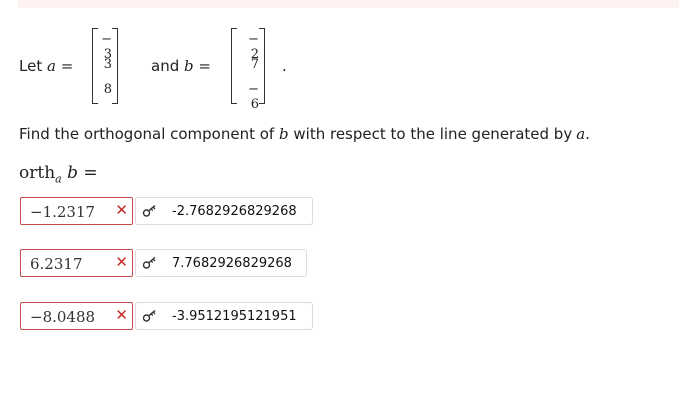 The height and width of the screenshot is (417, 679). What do you see at coordinates (107, 64) in the screenshot?
I see `vector-a-entry-2: 3` at bounding box center [107, 64].